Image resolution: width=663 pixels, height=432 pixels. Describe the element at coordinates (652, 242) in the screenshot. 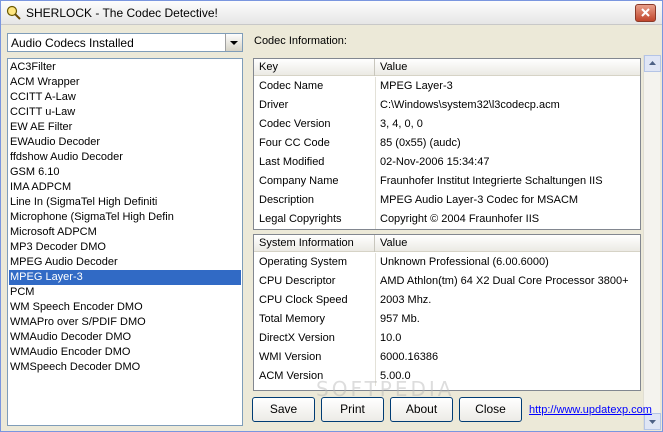

I see `vertical-scrollbar` at that location.